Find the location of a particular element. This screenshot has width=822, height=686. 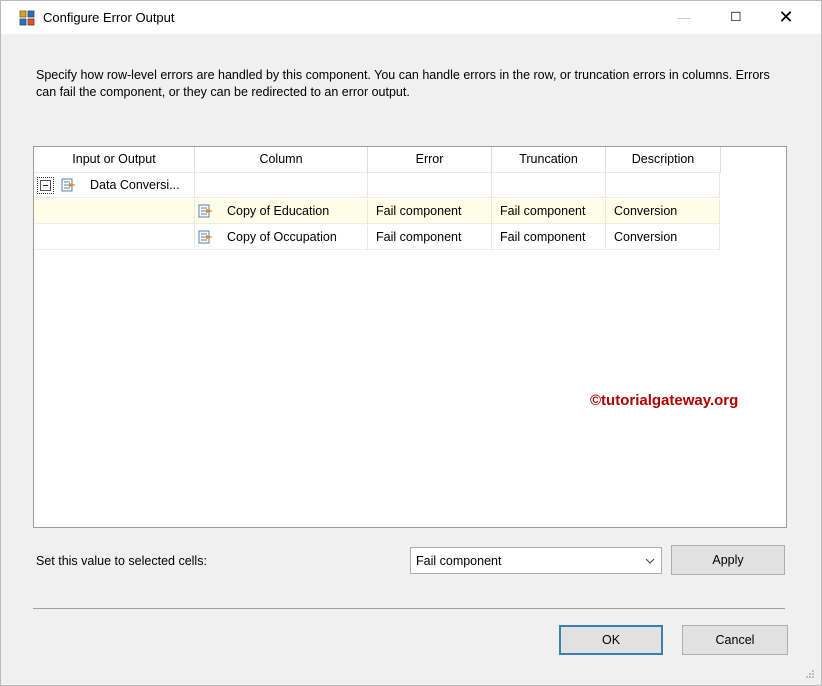

set-value-selected: Fail component is located at coordinates (459, 561).